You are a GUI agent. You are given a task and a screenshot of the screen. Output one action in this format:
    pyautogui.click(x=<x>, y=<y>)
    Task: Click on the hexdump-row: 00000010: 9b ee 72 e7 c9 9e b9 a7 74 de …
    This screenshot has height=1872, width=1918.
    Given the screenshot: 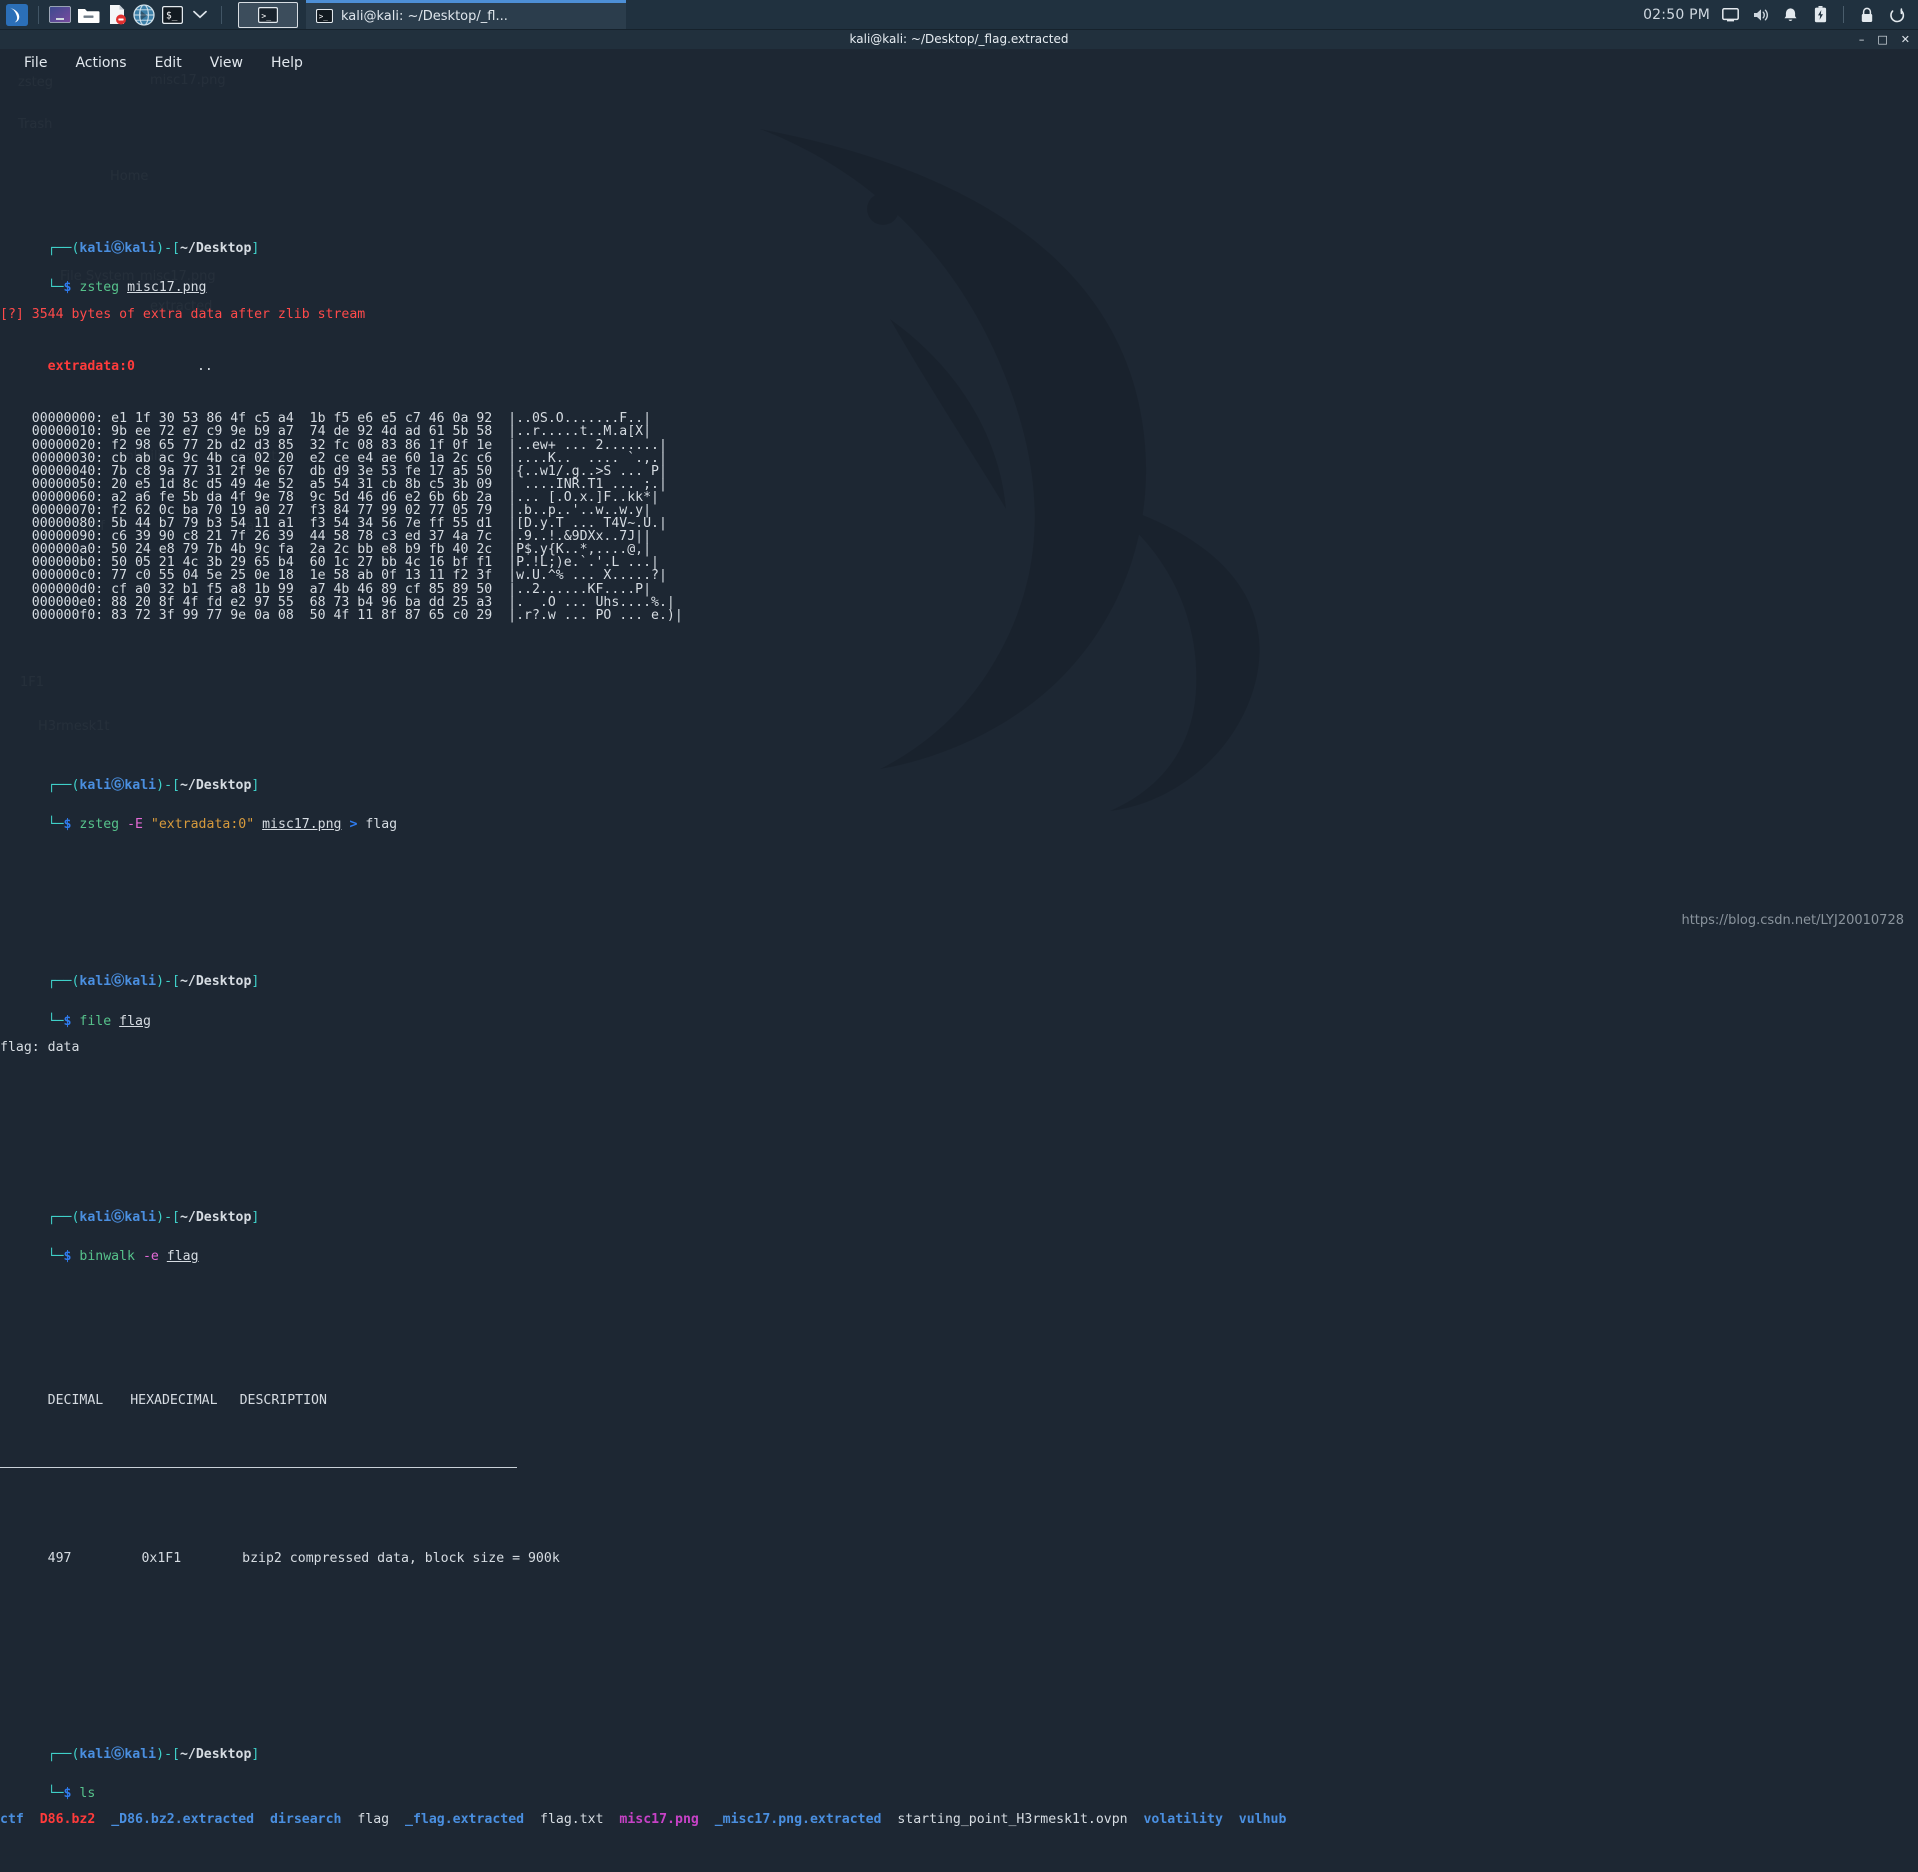 What is the action you would take?
    pyautogui.click(x=326, y=432)
    